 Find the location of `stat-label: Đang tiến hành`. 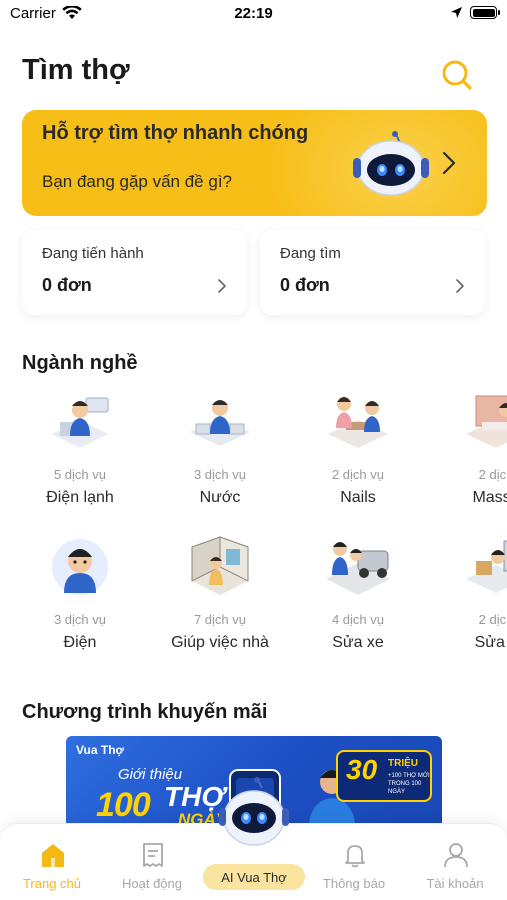

stat-label: Đang tiến hành is located at coordinates (93, 253).